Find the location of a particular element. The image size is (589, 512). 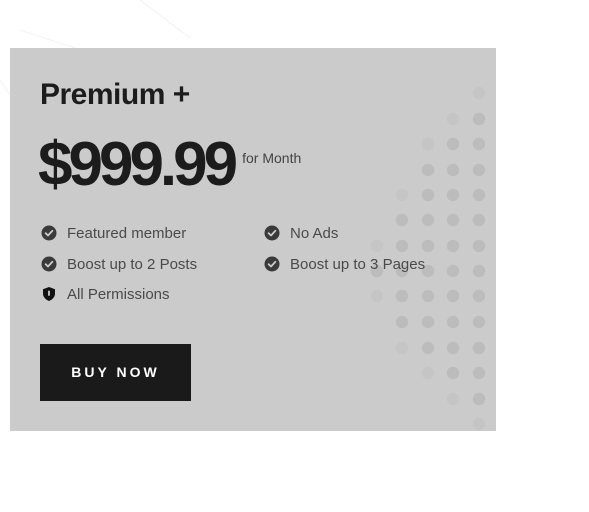

feature-item: Featured member is located at coordinates (113, 233).